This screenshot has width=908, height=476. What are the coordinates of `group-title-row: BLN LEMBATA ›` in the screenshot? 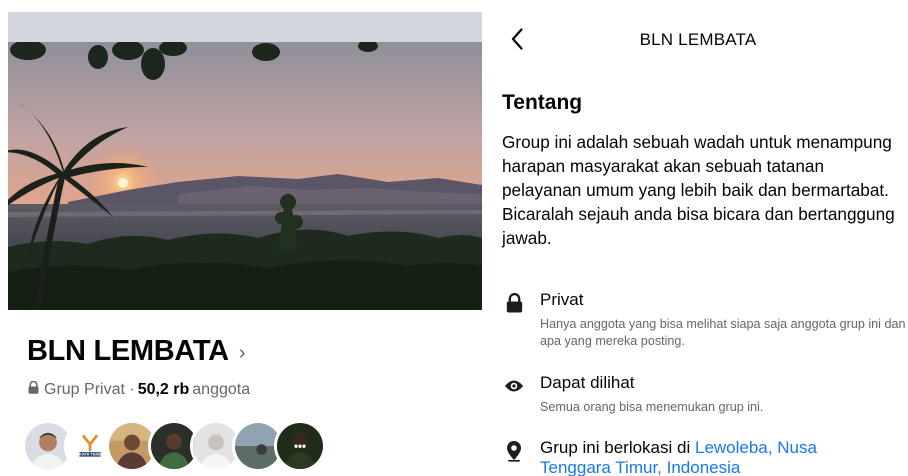 It's located at (136, 351).